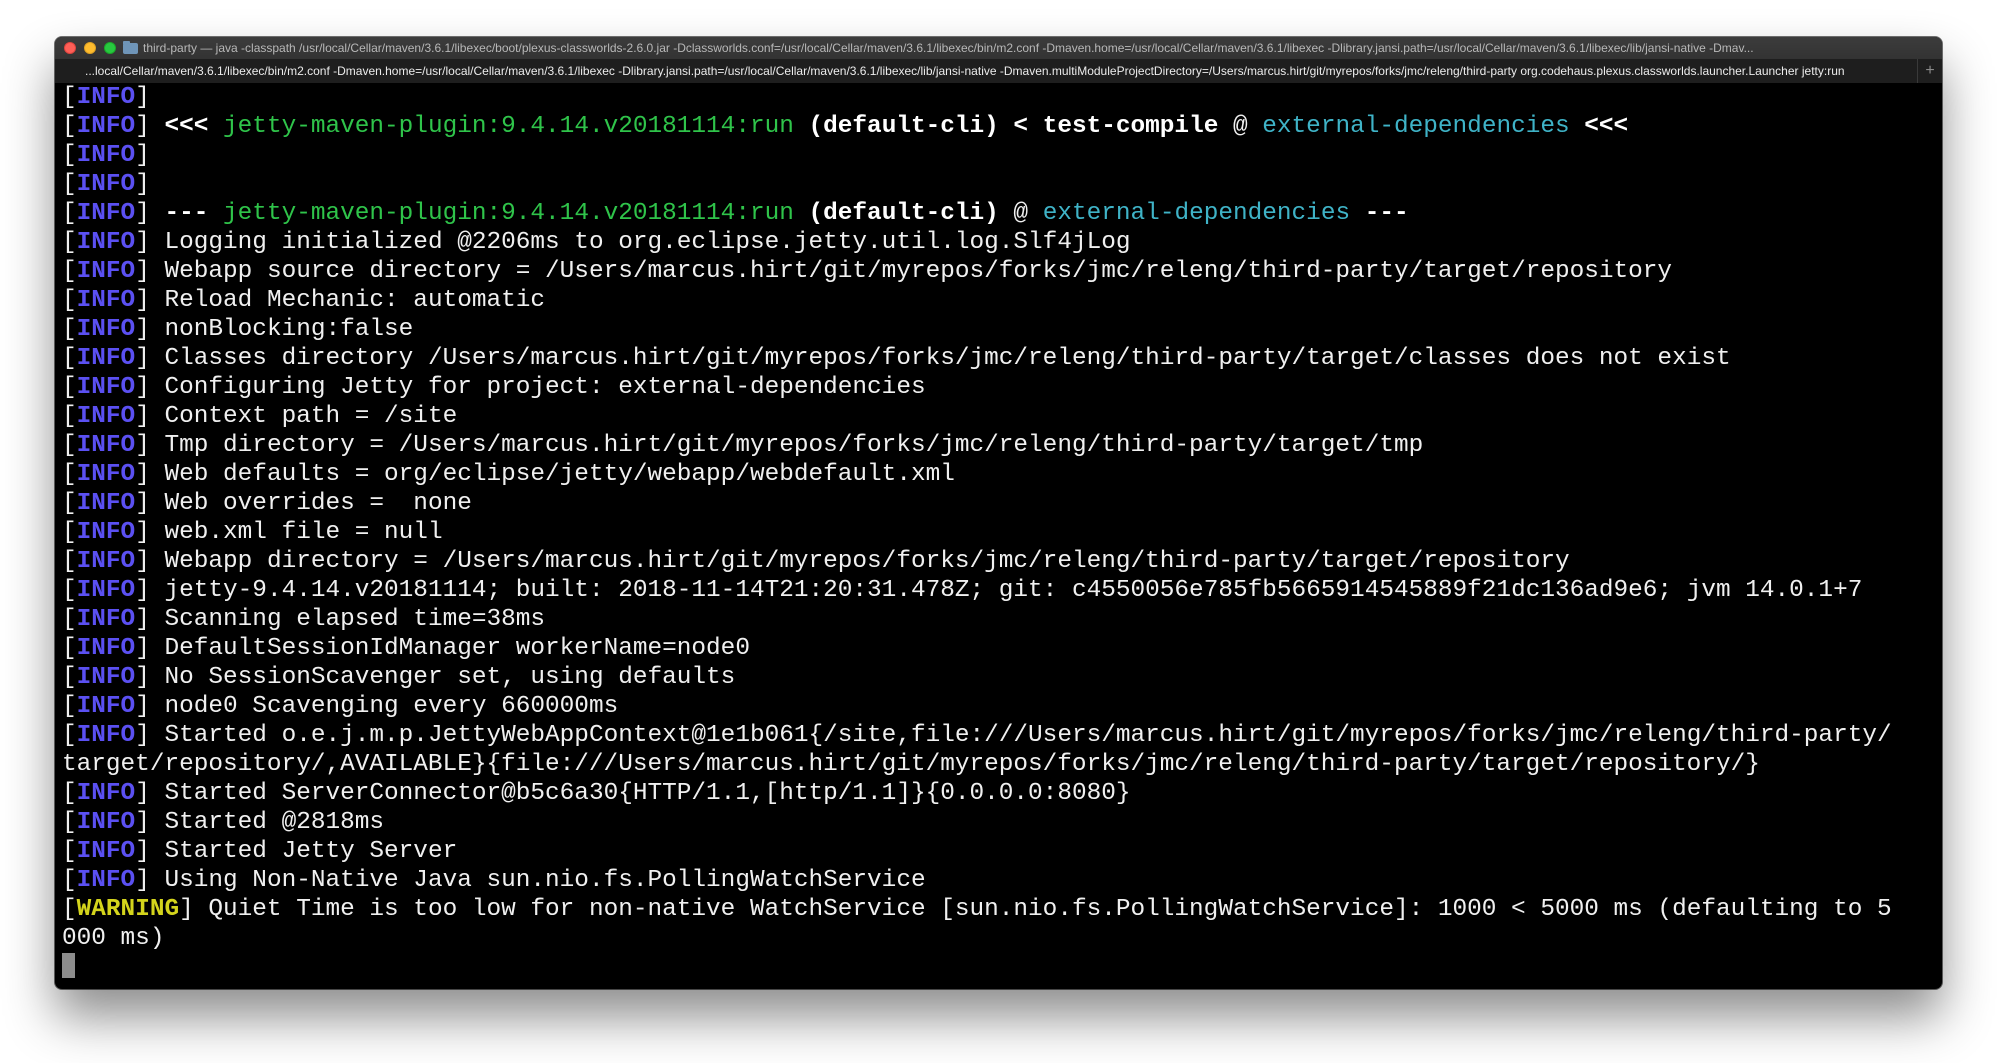  I want to click on log-line: [INFO] Reload Mechanic: automatic, so click(1002, 300).